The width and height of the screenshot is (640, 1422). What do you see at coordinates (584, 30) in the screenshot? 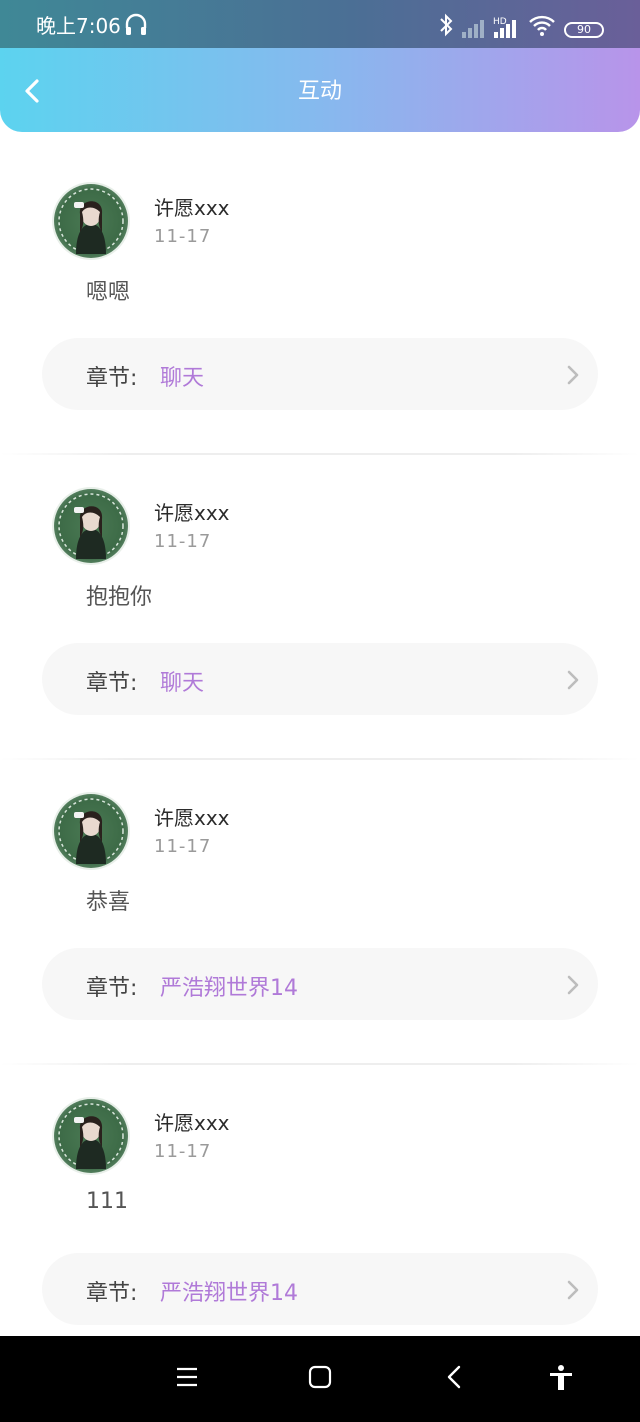
I see `battery-icon: 90` at bounding box center [584, 30].